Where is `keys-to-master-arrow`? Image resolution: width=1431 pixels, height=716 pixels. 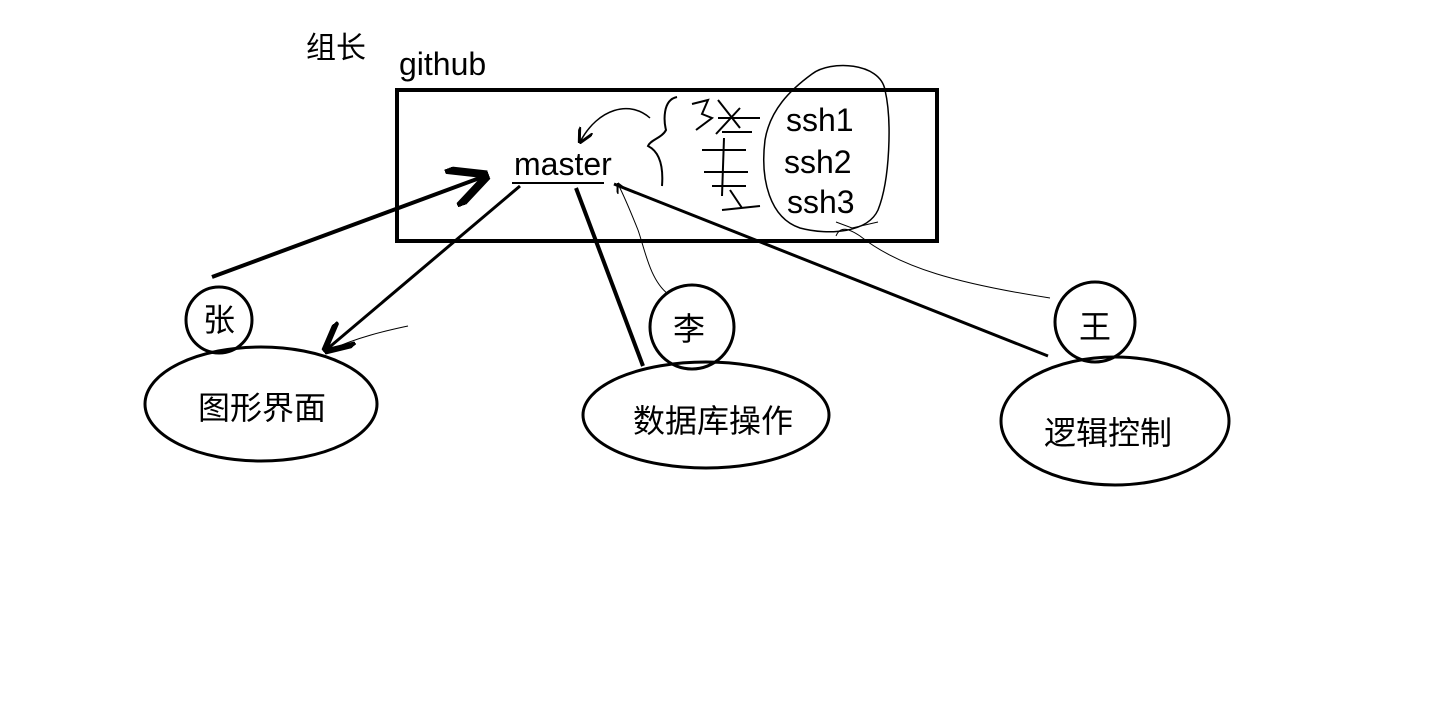
keys-to-master-arrow is located at coordinates (615, 125).